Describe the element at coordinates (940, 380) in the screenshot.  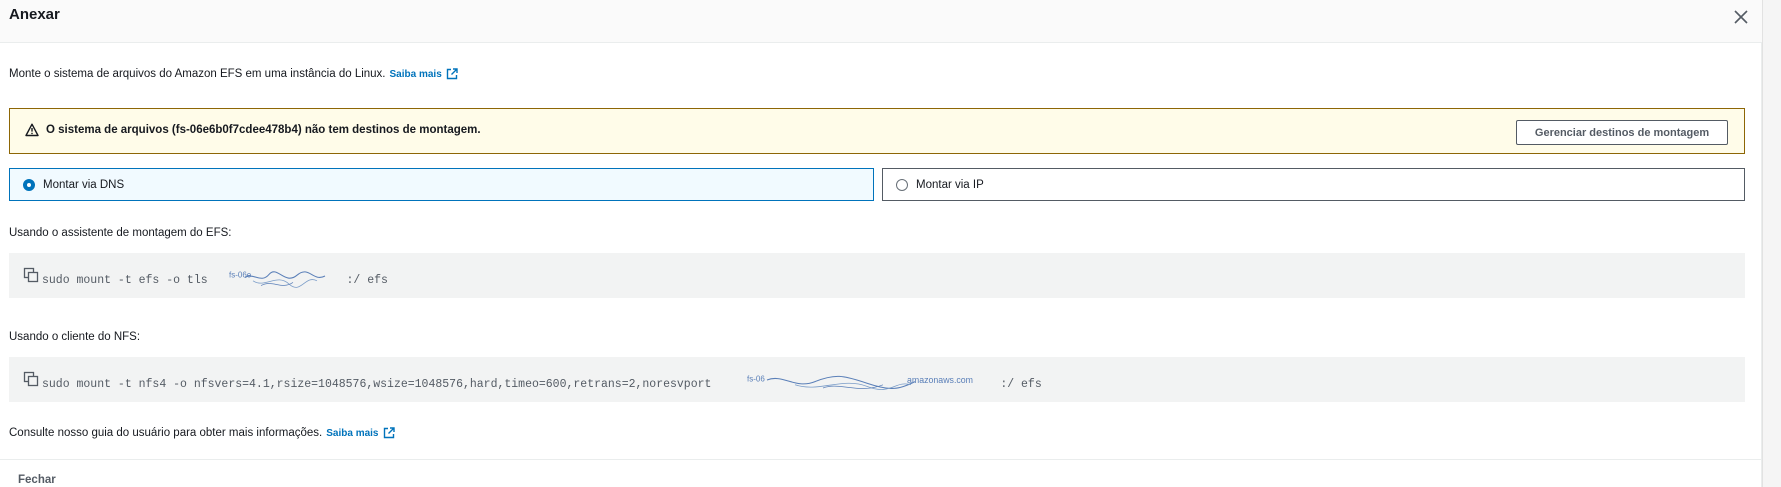
I see `svg-text: amazonaws.com` at that location.